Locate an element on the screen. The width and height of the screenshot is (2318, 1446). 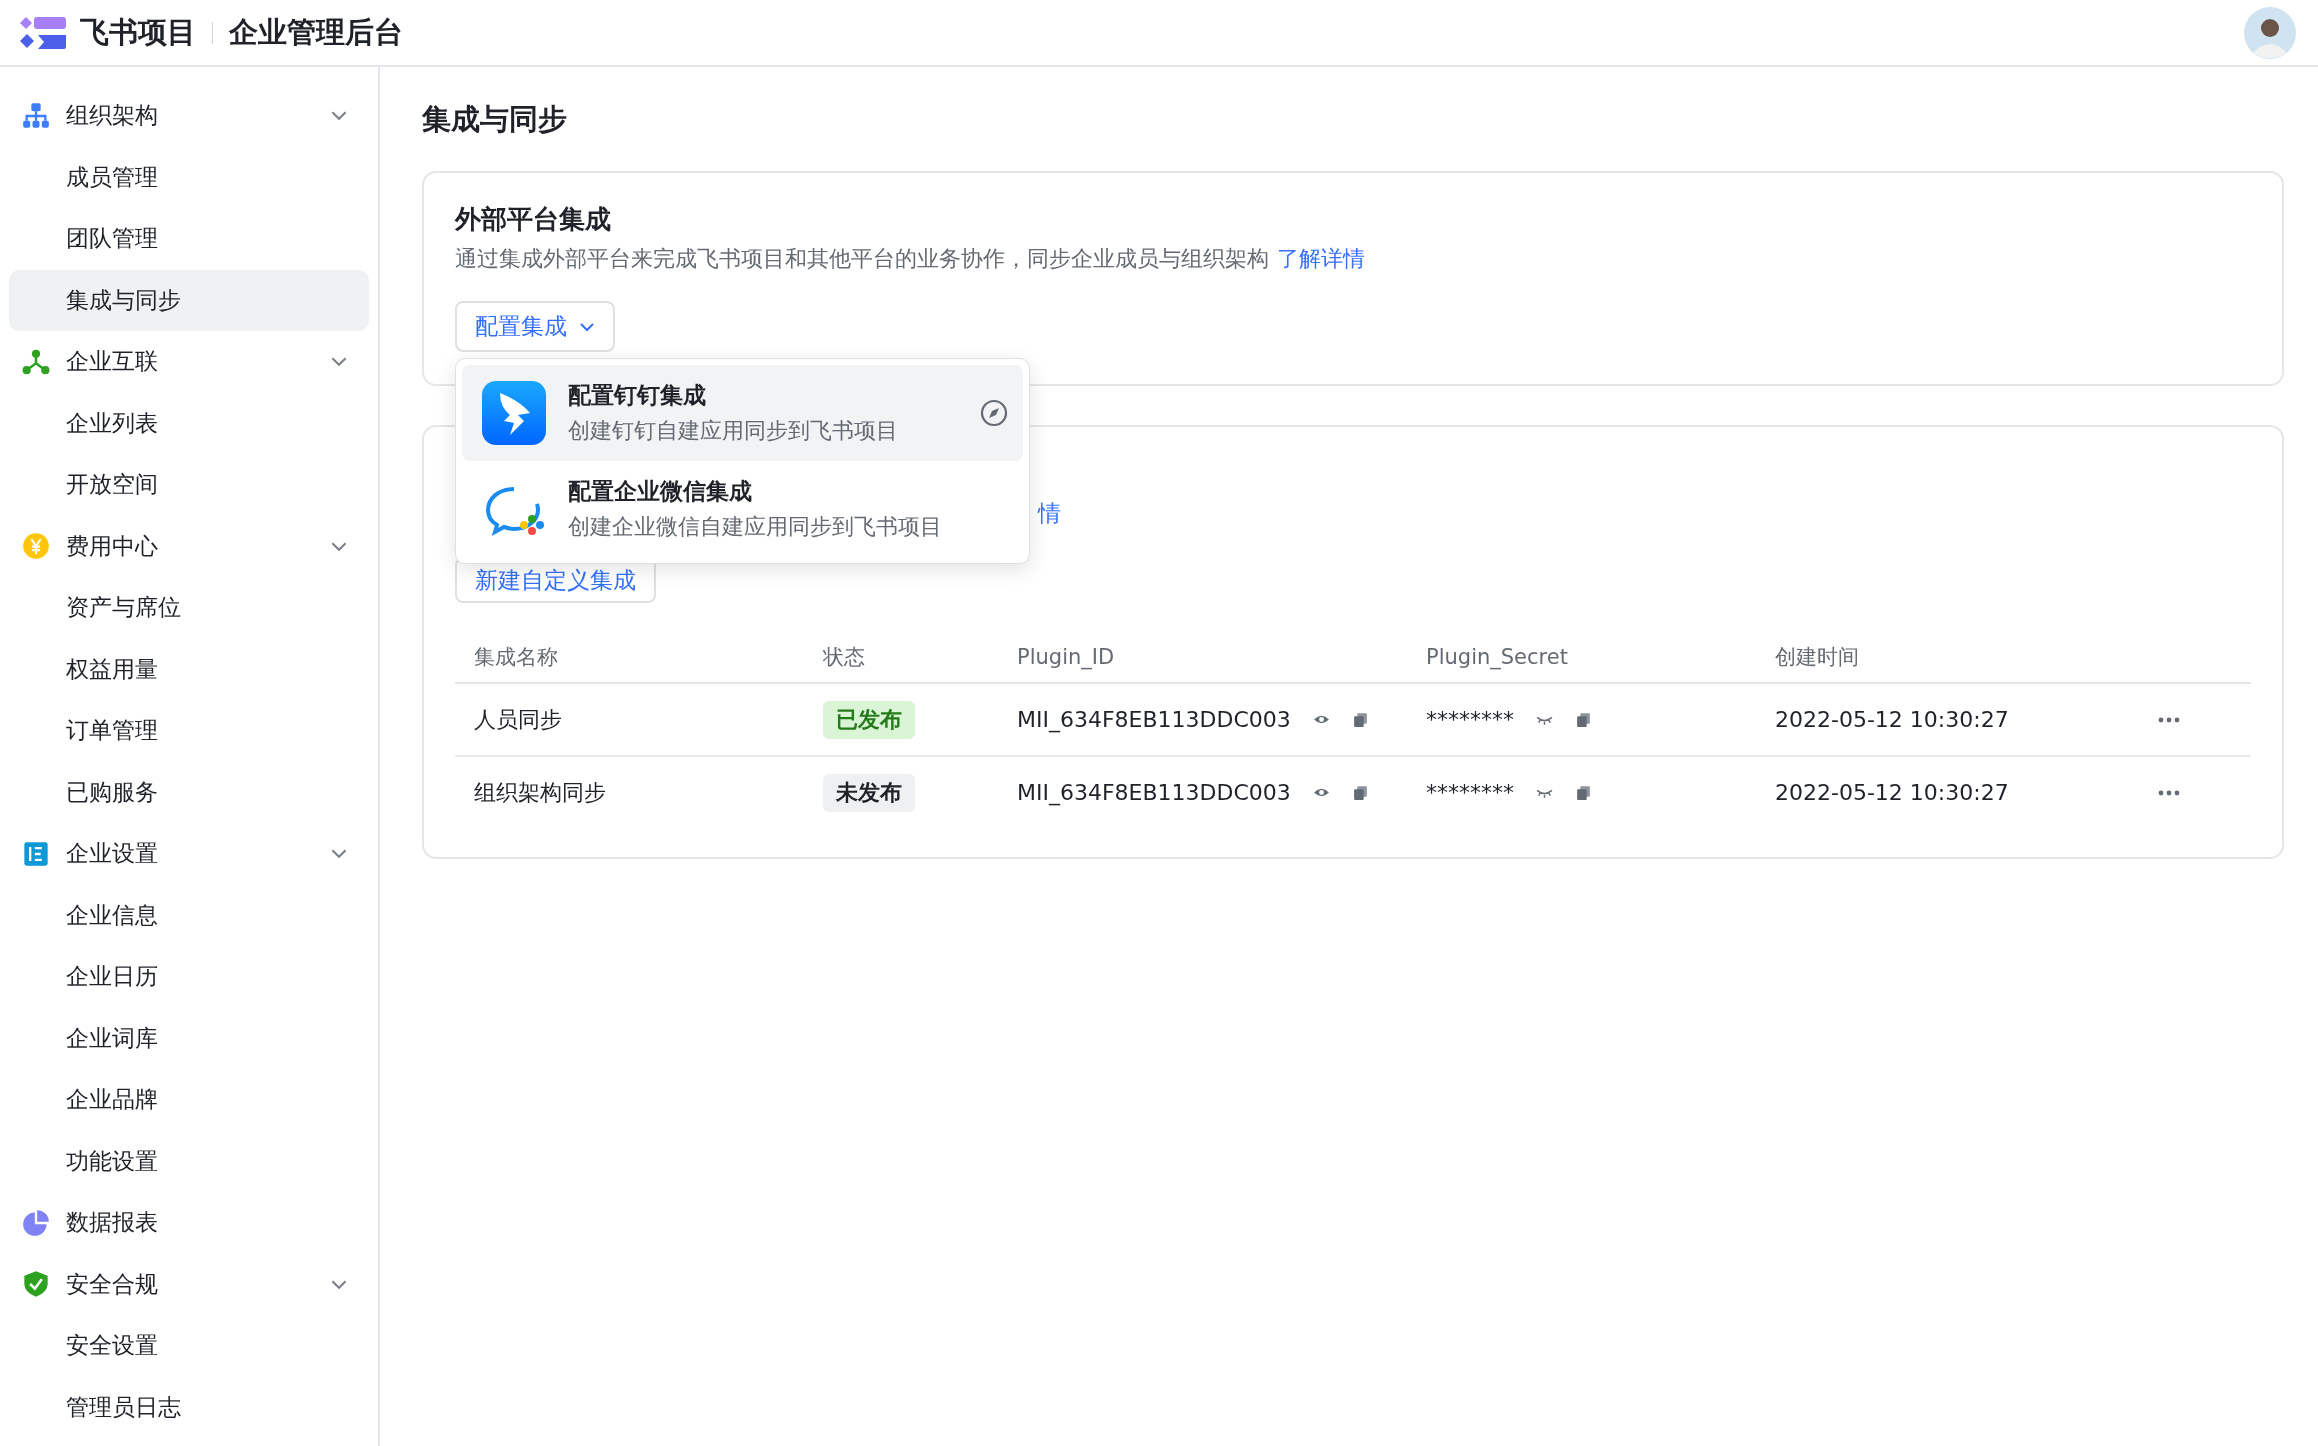
group-label: 费用中心 is located at coordinates (112, 546).